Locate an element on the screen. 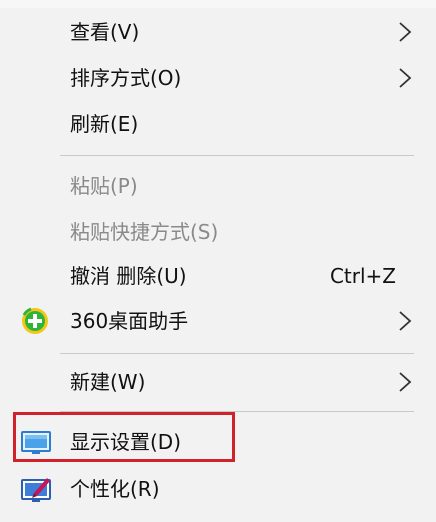  menu-item-refresh: 刷新(E) is located at coordinates (218, 124).